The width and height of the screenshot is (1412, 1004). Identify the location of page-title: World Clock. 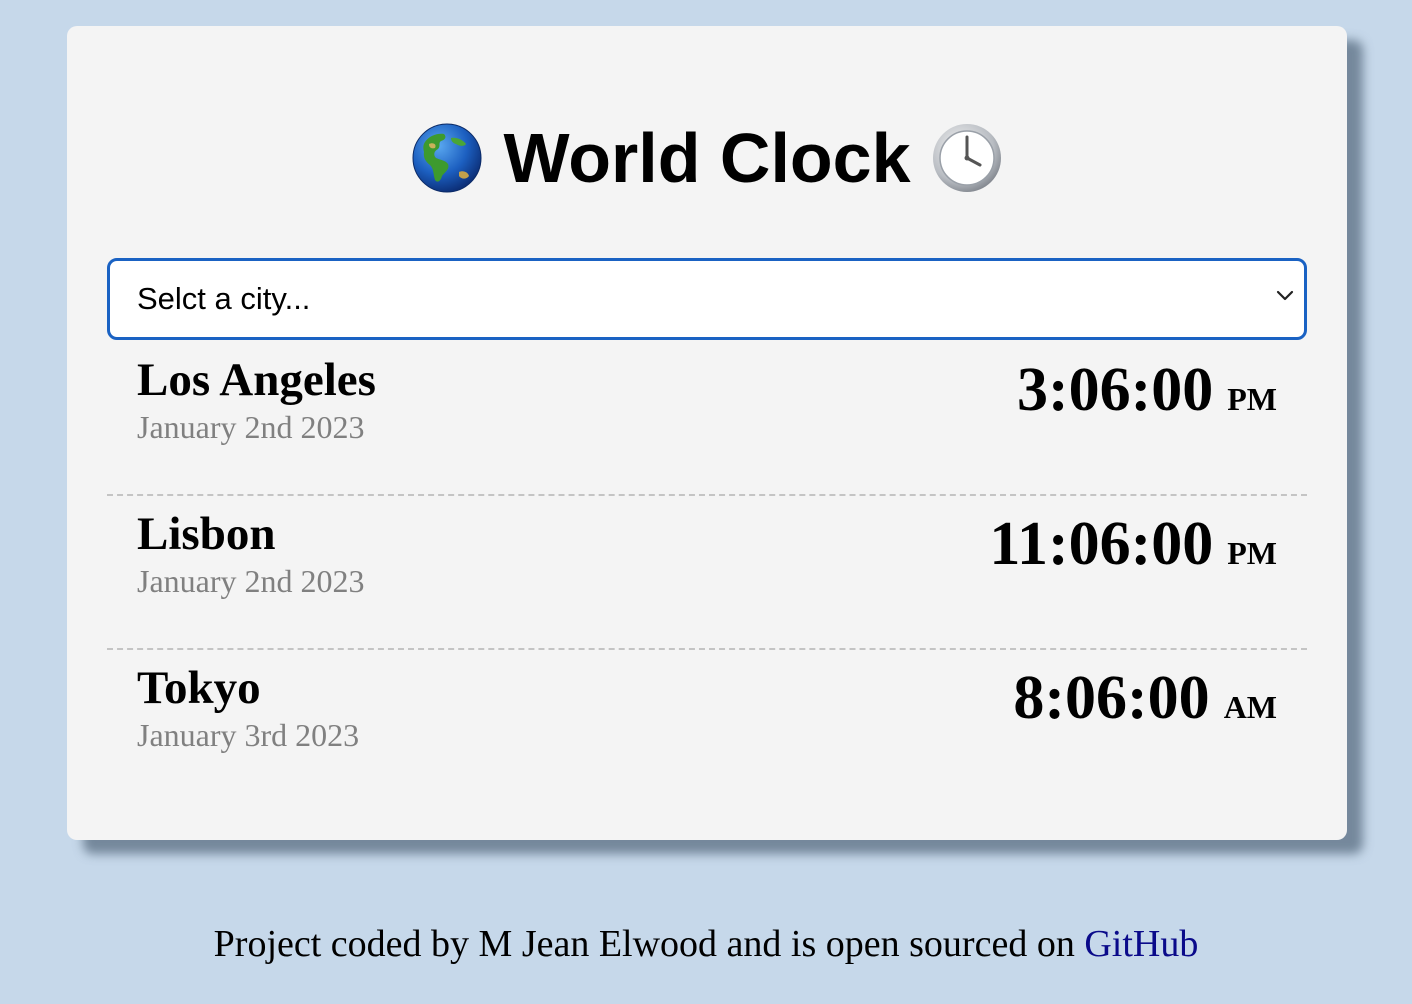
(707, 158).